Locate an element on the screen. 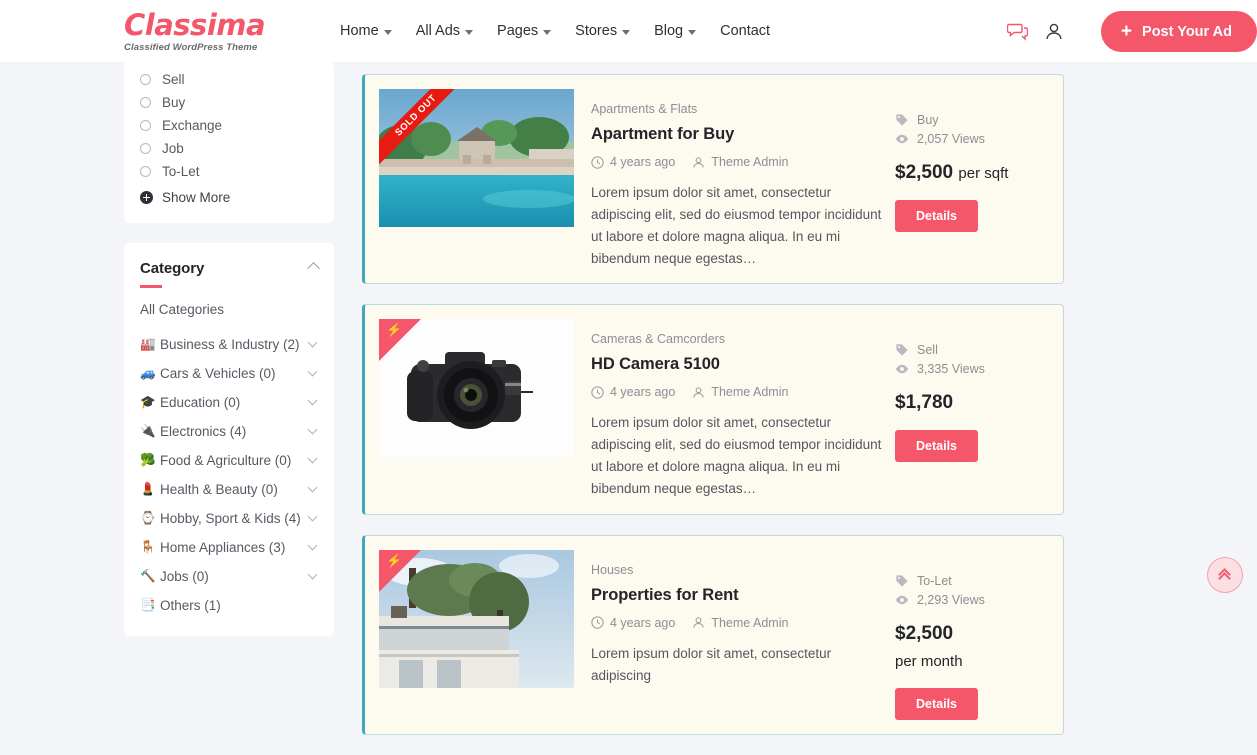 The height and width of the screenshot is (755, 1257). price-value: $2,500 is located at coordinates (924, 172).